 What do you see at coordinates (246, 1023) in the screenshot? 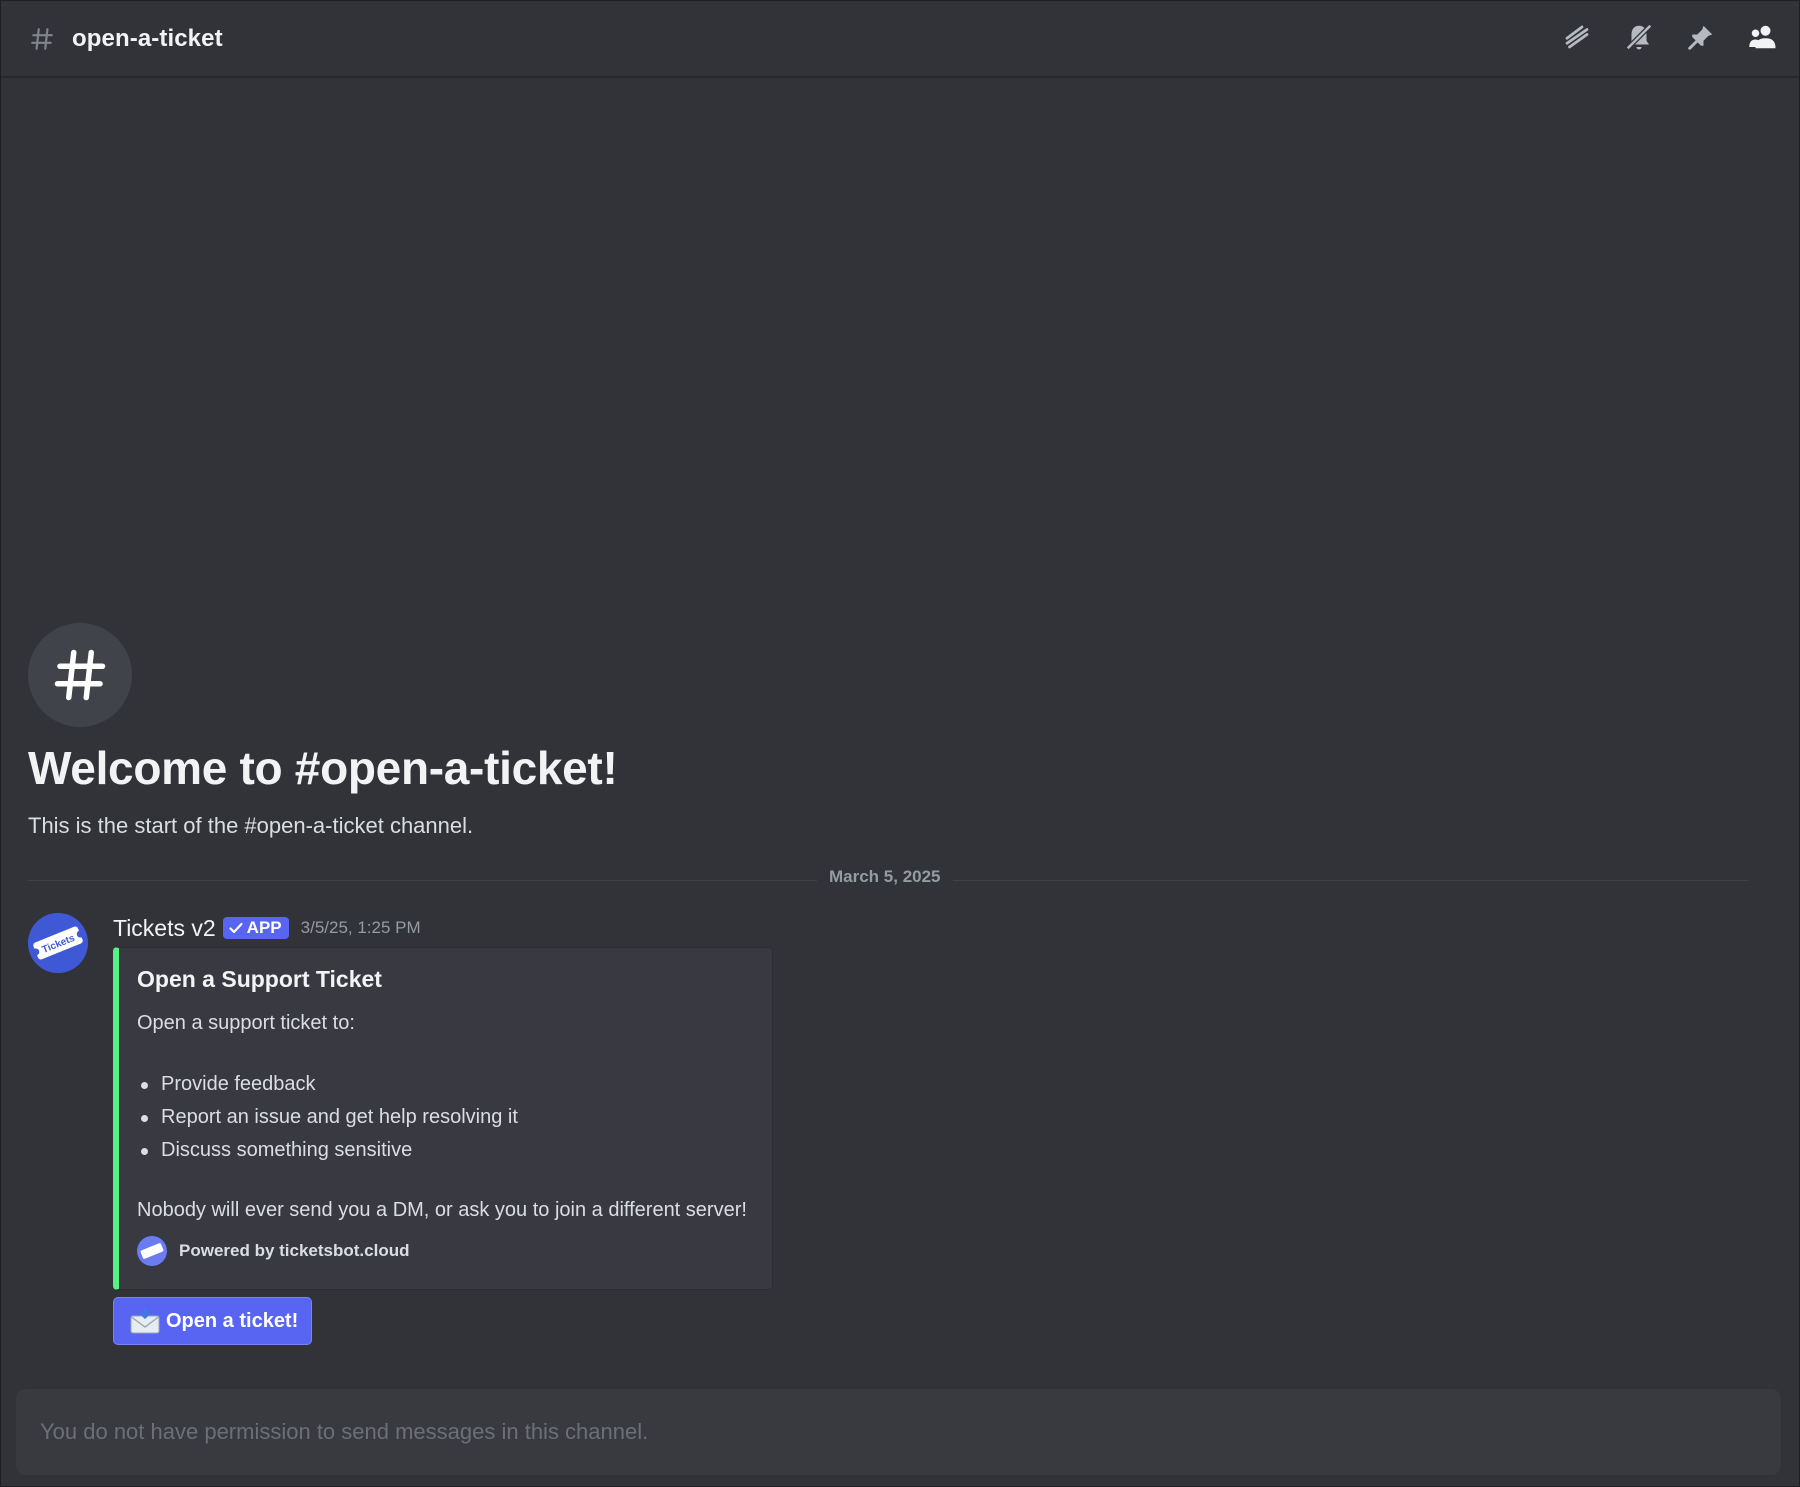
I see `embed-description: Open a support ticket to:` at bounding box center [246, 1023].